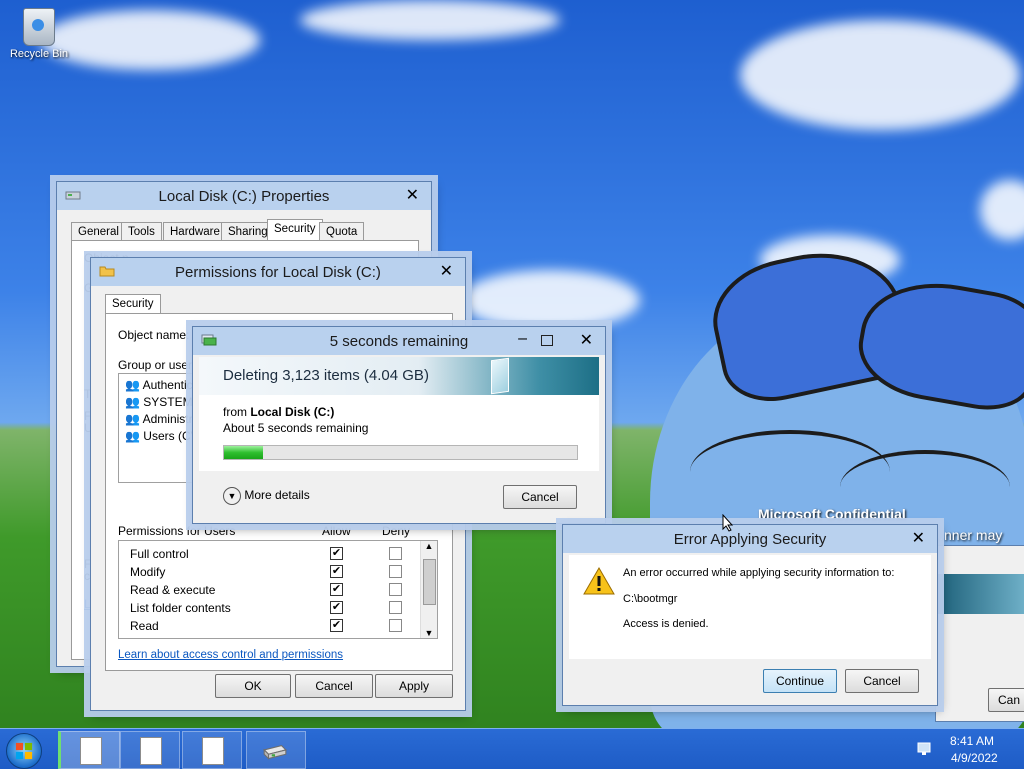 The height and width of the screenshot is (769, 1024). Describe the element at coordinates (336, 531) in the screenshot. I see `allow-header: Allow` at that location.